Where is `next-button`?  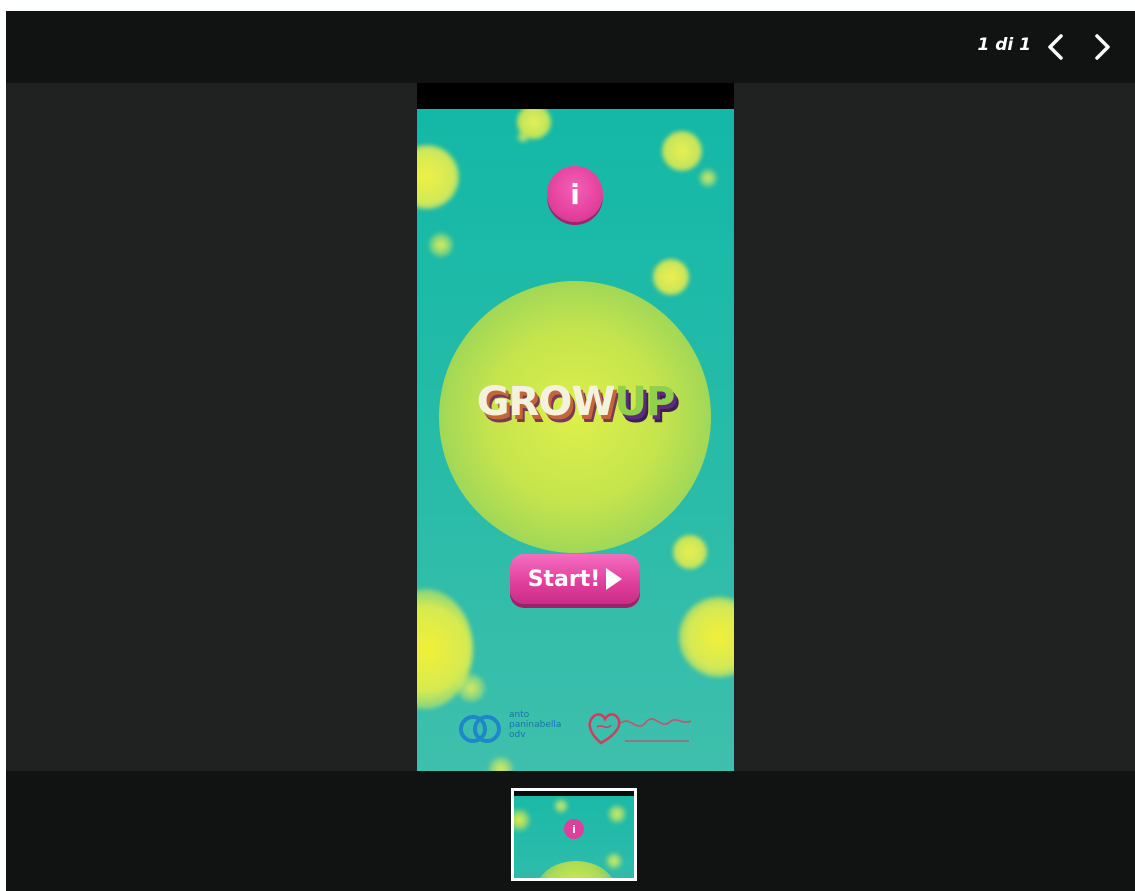
next-button is located at coordinates (1101, 47).